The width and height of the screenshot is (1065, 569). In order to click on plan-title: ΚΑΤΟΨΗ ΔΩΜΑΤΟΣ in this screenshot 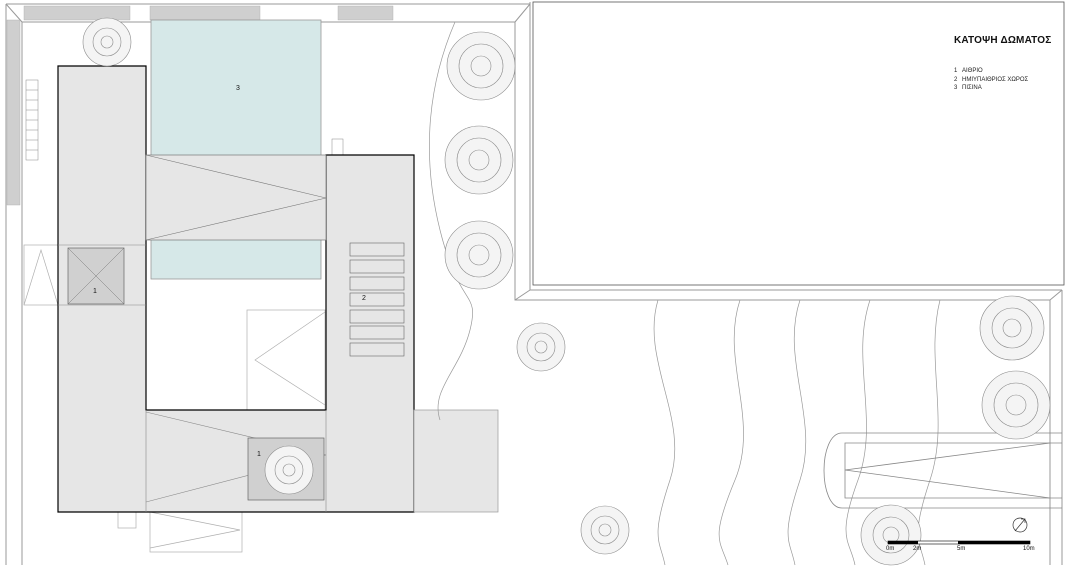, I will do `click(1003, 40)`.